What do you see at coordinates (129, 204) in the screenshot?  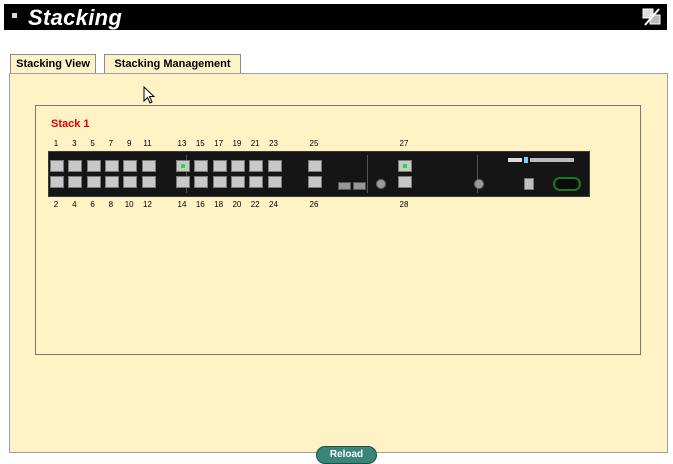 I see `port-number-label: 10` at bounding box center [129, 204].